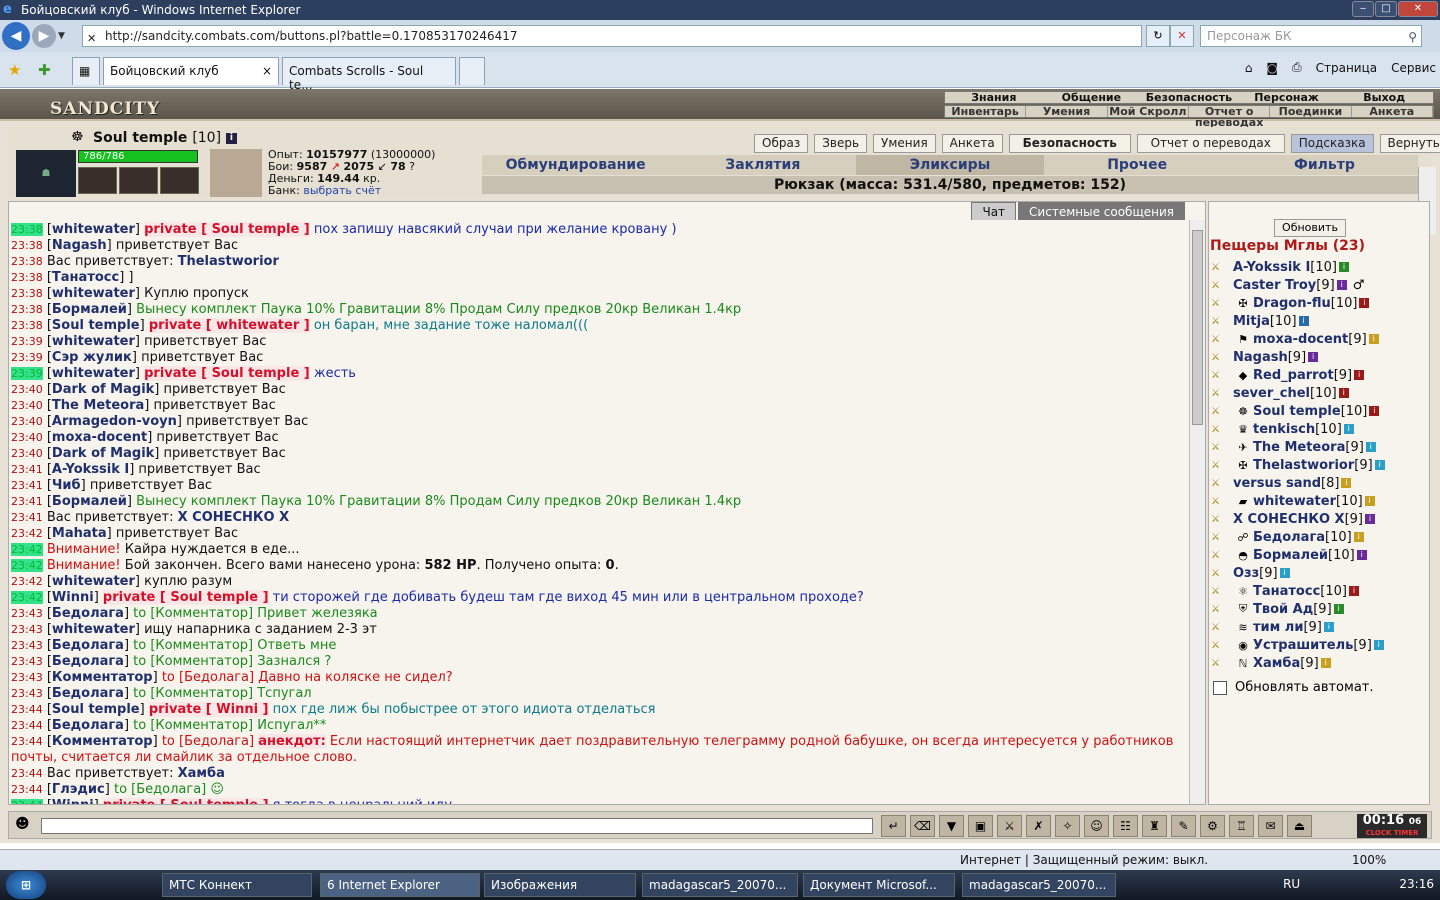 The width and height of the screenshot is (1440, 900). What do you see at coordinates (234, 517) in the screenshot?
I see `user-name-link: X СОНЕСНКО X` at bounding box center [234, 517].